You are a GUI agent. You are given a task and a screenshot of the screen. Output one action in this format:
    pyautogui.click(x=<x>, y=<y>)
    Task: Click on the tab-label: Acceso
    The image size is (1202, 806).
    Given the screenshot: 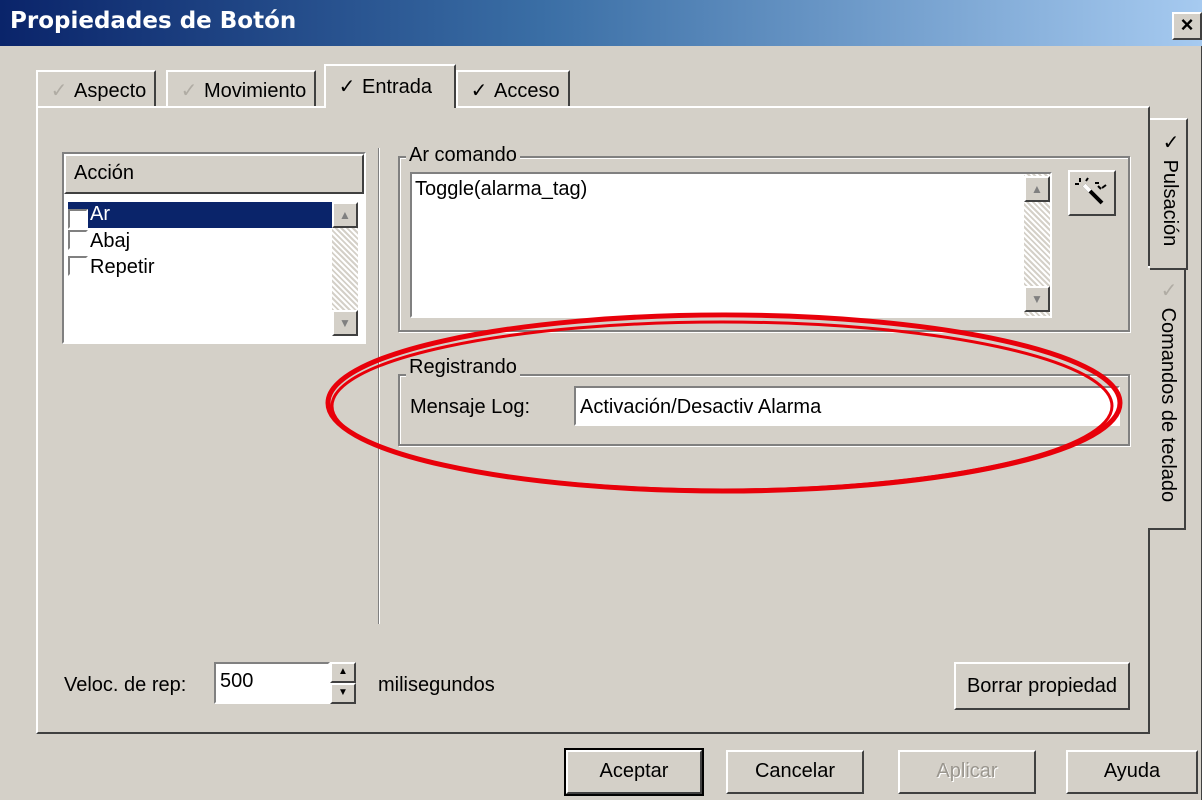 What is the action you would take?
    pyautogui.click(x=527, y=91)
    